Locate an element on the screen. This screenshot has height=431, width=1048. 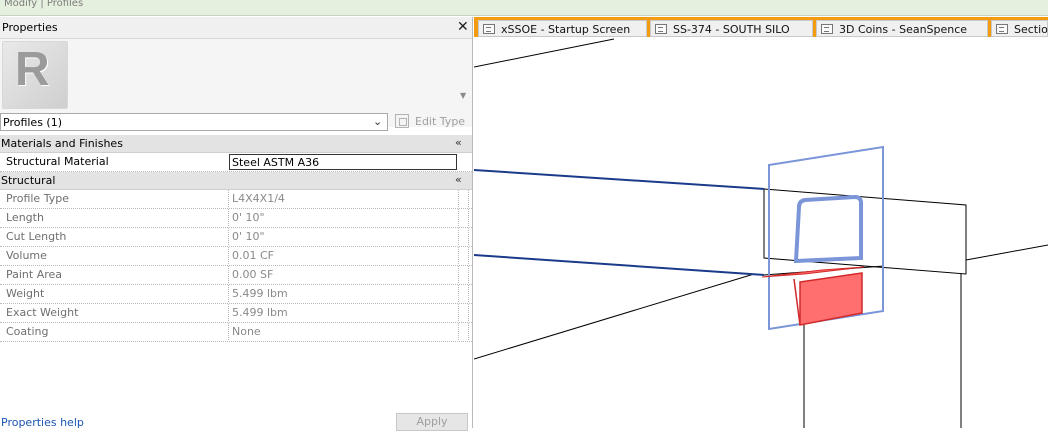
tab-label: 3D Coins - SeanSpence is located at coordinates (903, 29).